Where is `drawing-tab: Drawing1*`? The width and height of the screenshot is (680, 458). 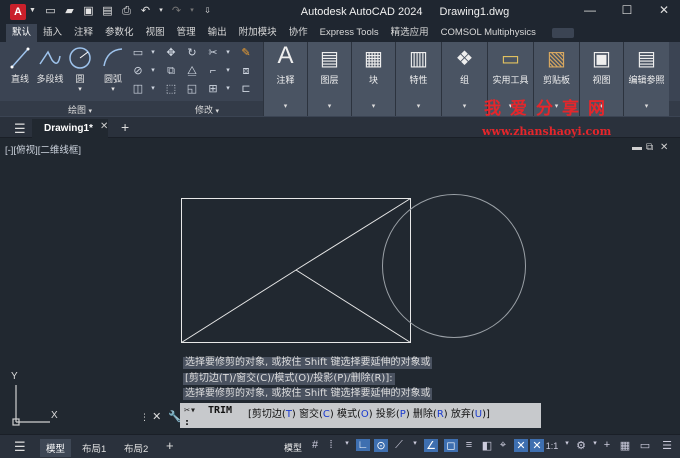
drawing-tab: Drawing1* is located at coordinates (70, 128).